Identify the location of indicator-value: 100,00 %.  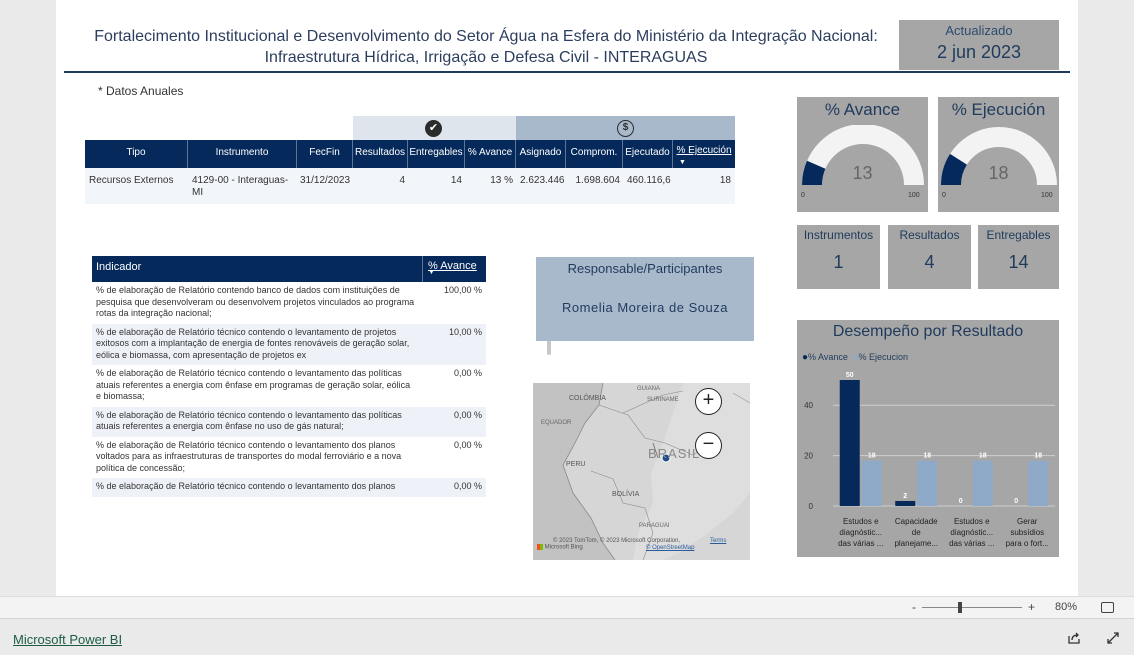
(462, 290).